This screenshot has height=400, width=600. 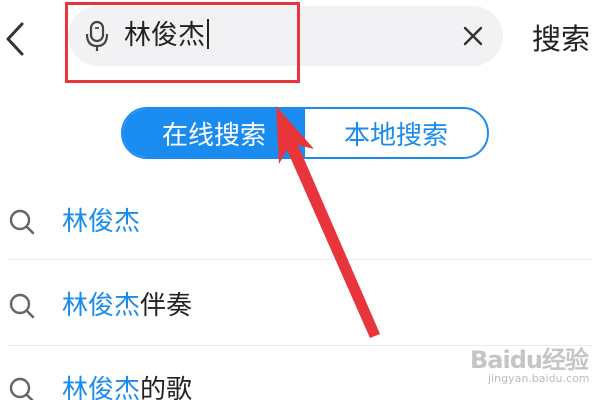 What do you see at coordinates (300, 378) in the screenshot?
I see `list-item: 林俊杰的歌` at bounding box center [300, 378].